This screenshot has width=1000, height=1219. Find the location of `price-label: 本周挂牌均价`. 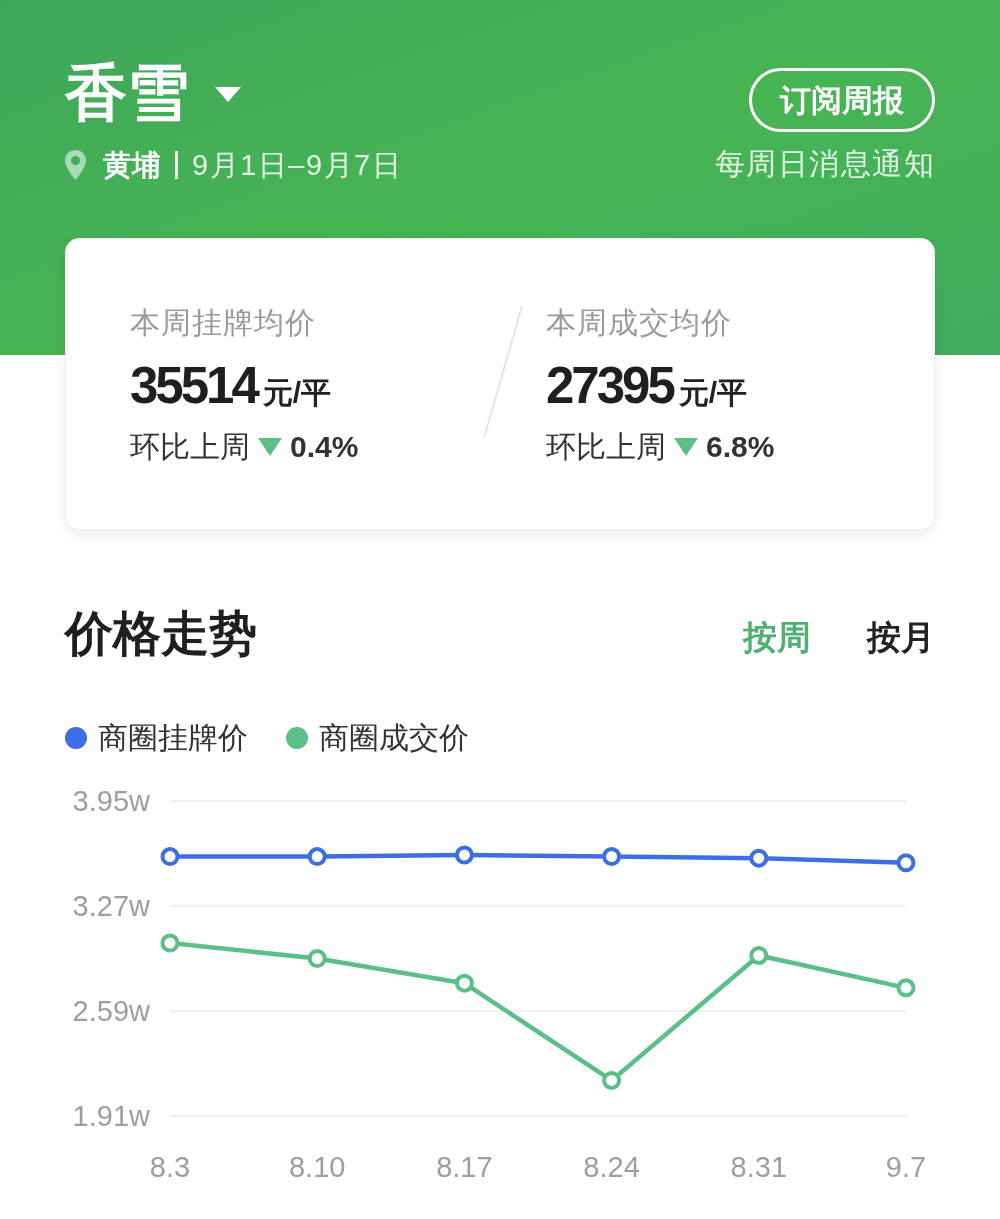

price-label: 本周挂牌均价 is located at coordinates (223, 323).